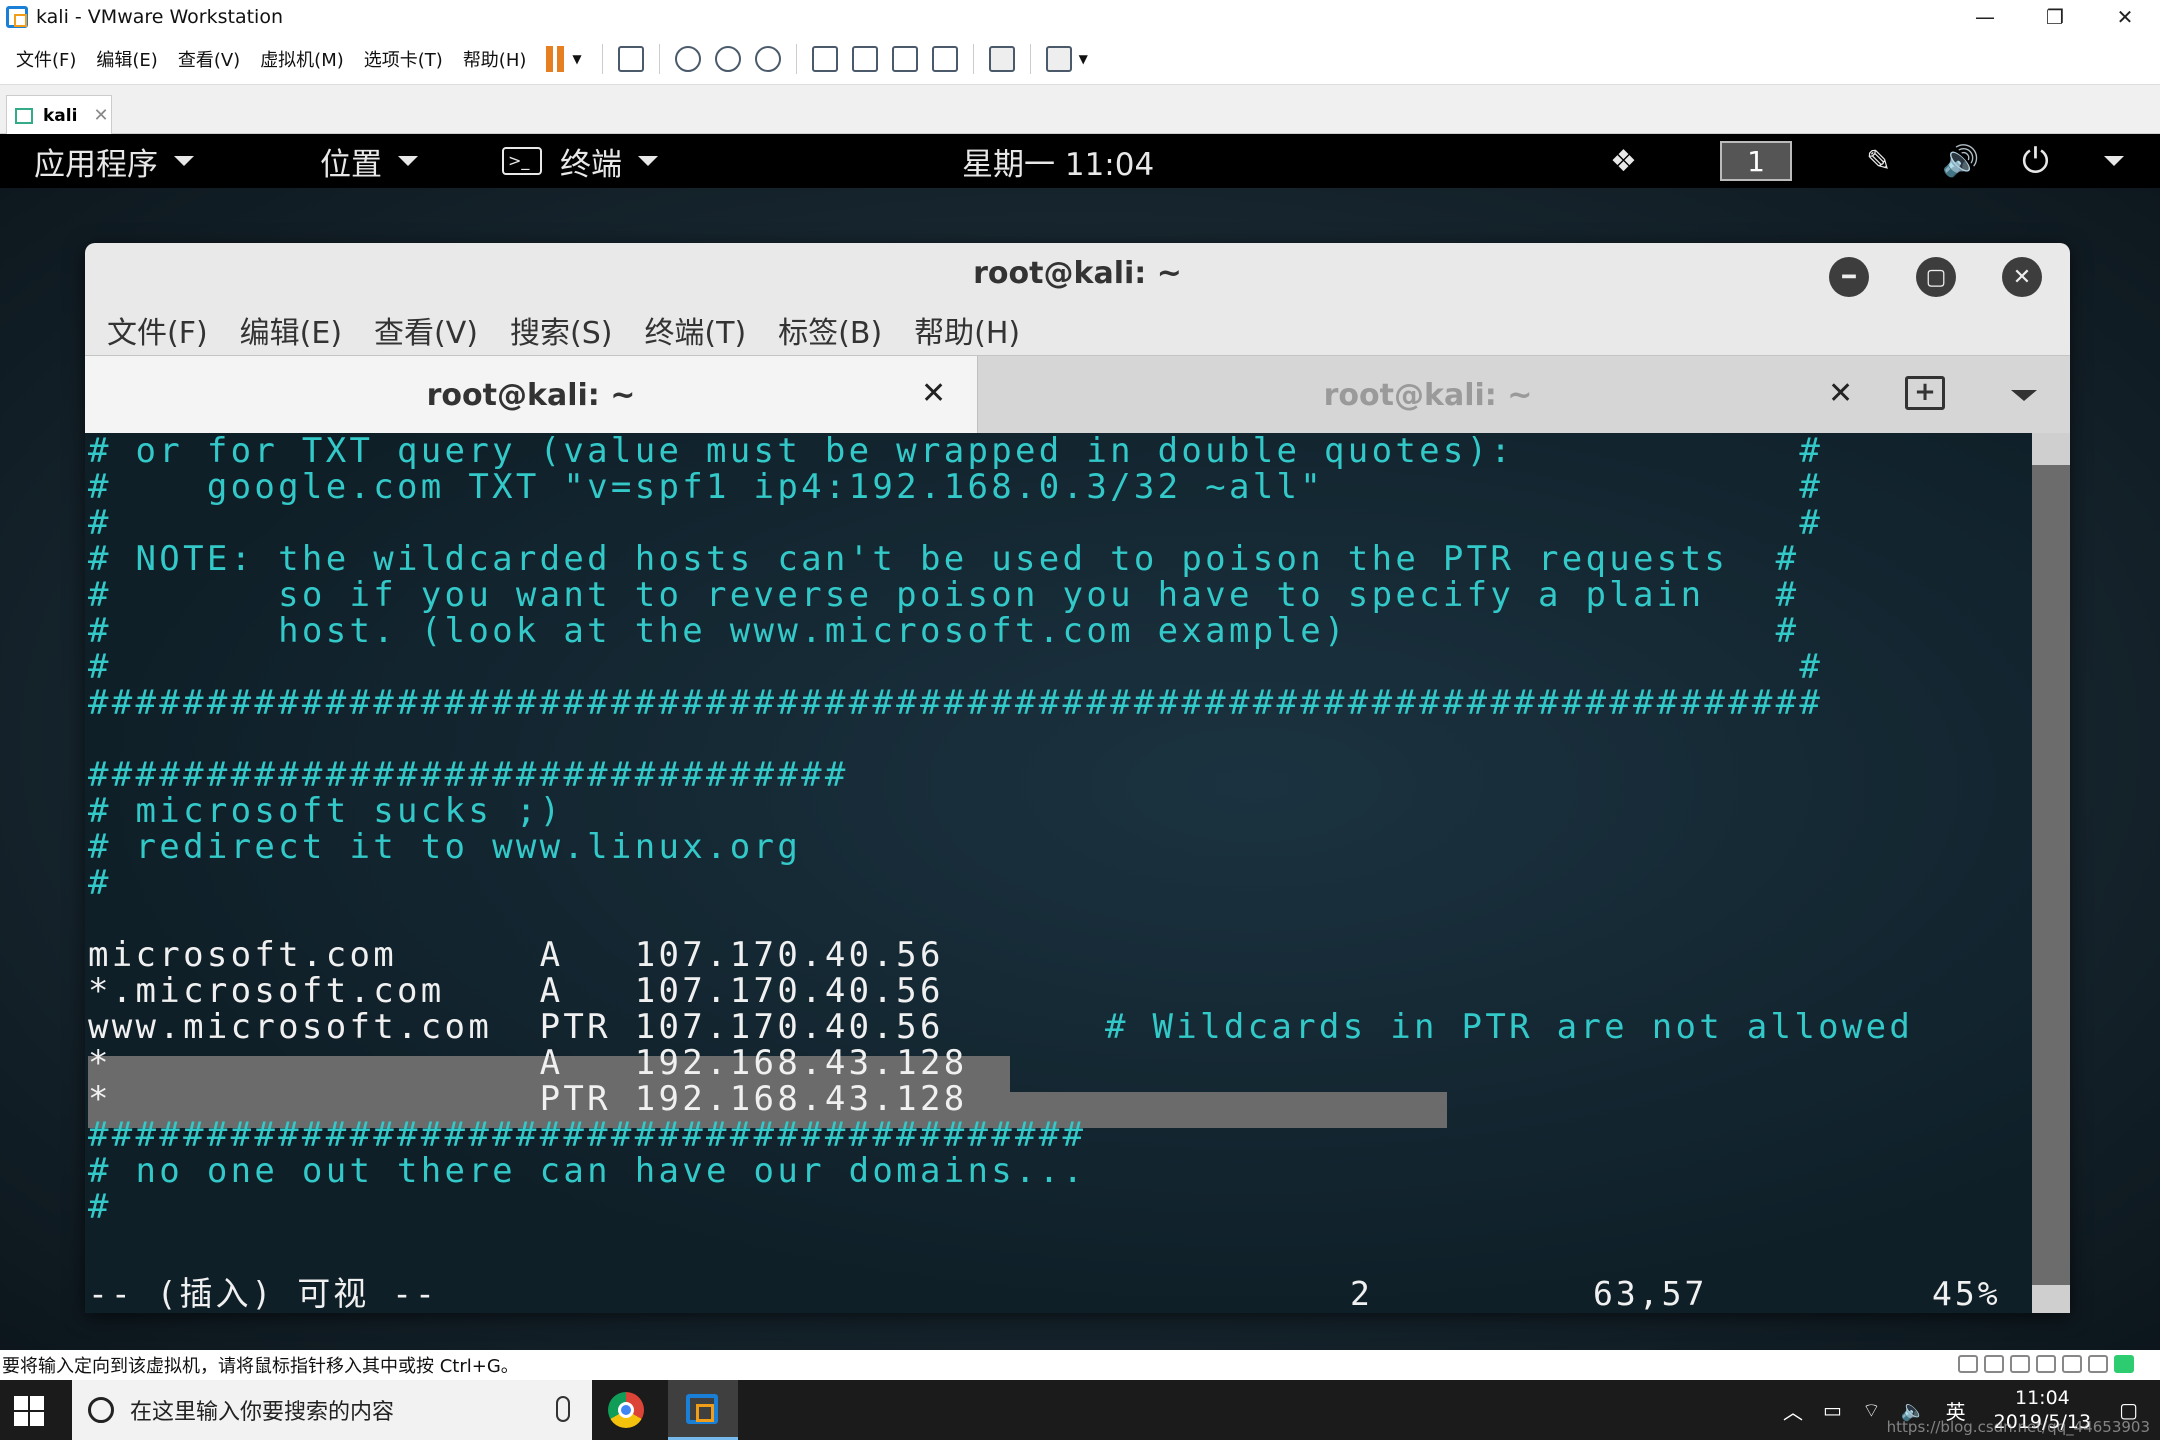 The height and width of the screenshot is (1440, 2160). I want to click on menu-terminal: 终端(T), so click(695, 330).